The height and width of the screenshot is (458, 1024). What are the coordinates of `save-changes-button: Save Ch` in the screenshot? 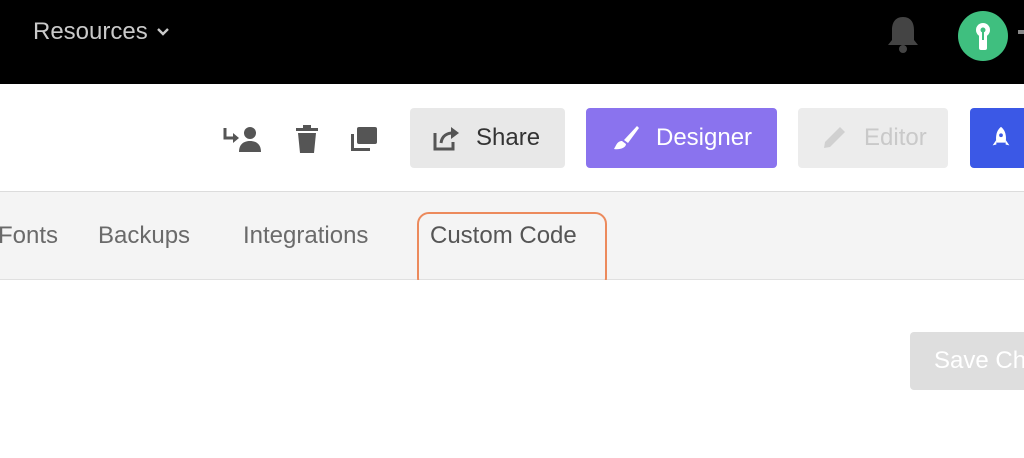 It's located at (967, 361).